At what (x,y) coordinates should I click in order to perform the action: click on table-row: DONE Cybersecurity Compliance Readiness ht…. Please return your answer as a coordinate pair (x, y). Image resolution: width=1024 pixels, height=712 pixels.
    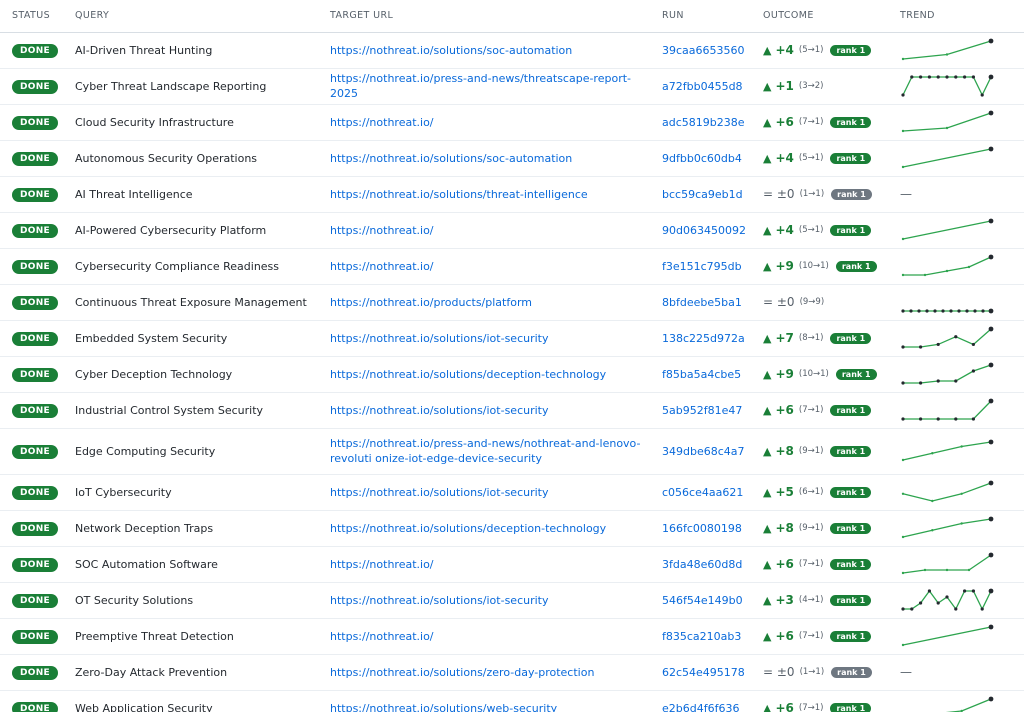
    Looking at the image, I should click on (512, 266).